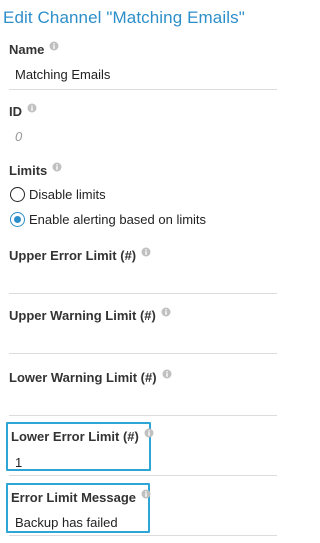  I want to click on radio-disable-limits: Disable limits, so click(58, 194).